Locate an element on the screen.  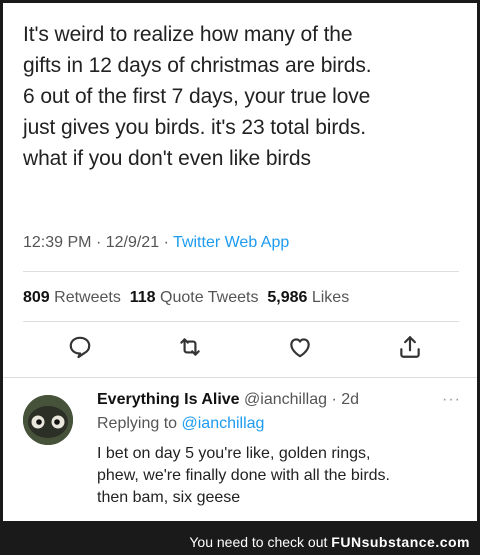
share-button is located at coordinates (412, 349).